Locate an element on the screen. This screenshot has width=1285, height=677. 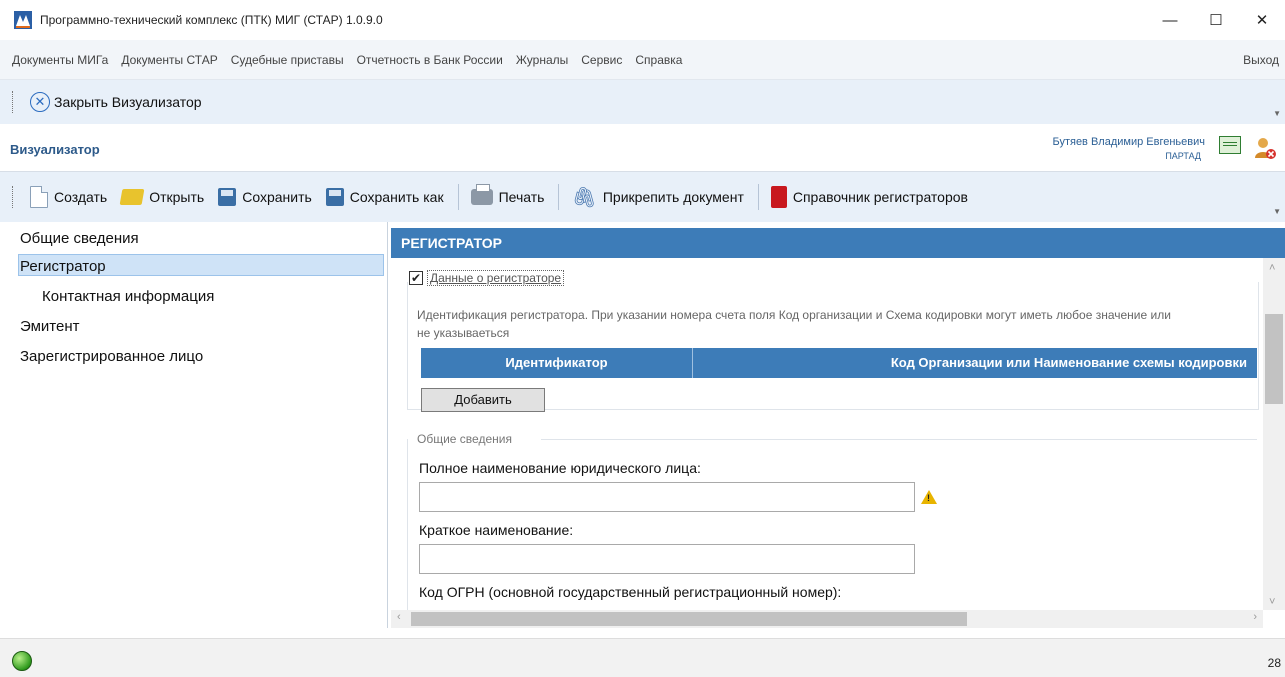
close-visualizer-button: ✕ Закрыть Визуализатор is located at coordinates (116, 102).